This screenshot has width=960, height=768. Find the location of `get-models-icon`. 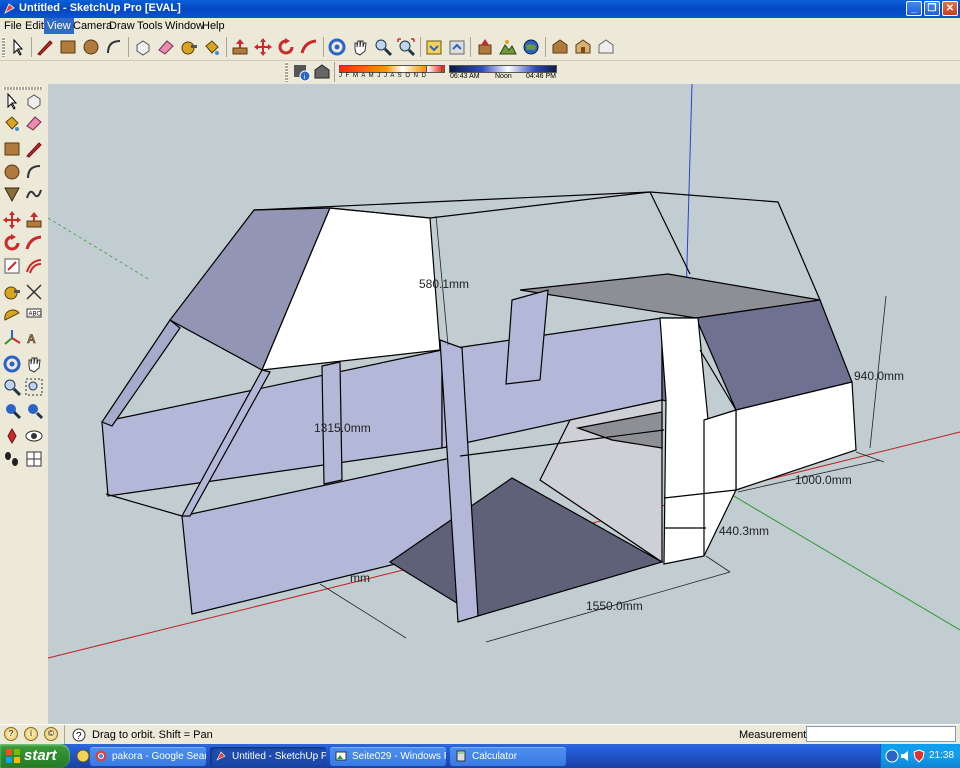

get-models-icon is located at coordinates (434, 47).